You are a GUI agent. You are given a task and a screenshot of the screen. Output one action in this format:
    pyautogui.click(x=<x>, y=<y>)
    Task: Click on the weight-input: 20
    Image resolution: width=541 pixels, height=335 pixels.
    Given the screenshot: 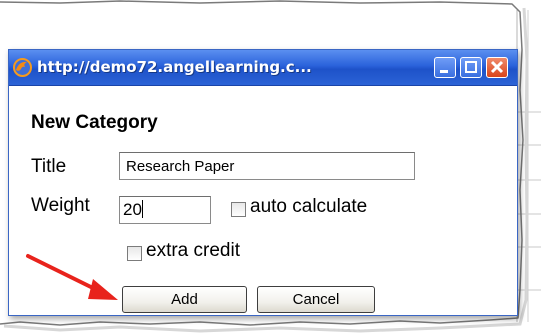 What is the action you would take?
    pyautogui.click(x=165, y=210)
    